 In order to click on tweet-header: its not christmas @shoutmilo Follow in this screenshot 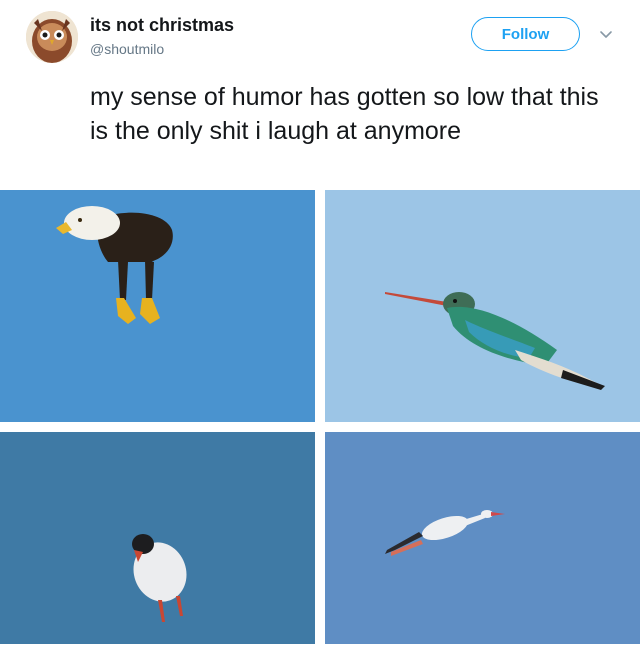, I will do `click(320, 36)`.